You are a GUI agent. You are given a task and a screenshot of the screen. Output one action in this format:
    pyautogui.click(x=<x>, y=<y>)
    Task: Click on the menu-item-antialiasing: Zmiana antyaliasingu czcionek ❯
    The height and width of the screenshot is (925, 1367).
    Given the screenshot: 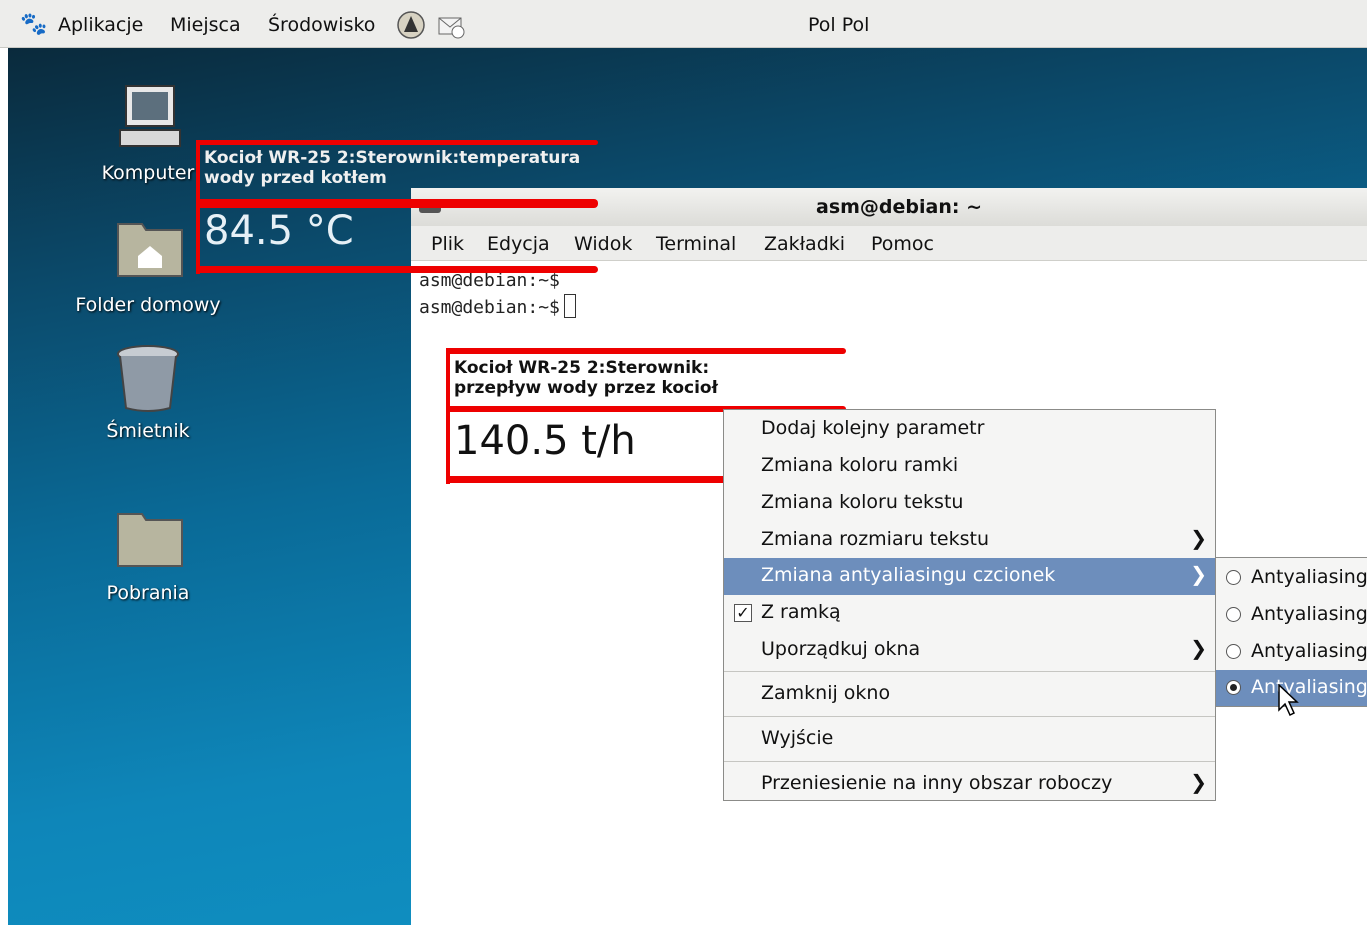 What is the action you would take?
    pyautogui.click(x=969, y=576)
    